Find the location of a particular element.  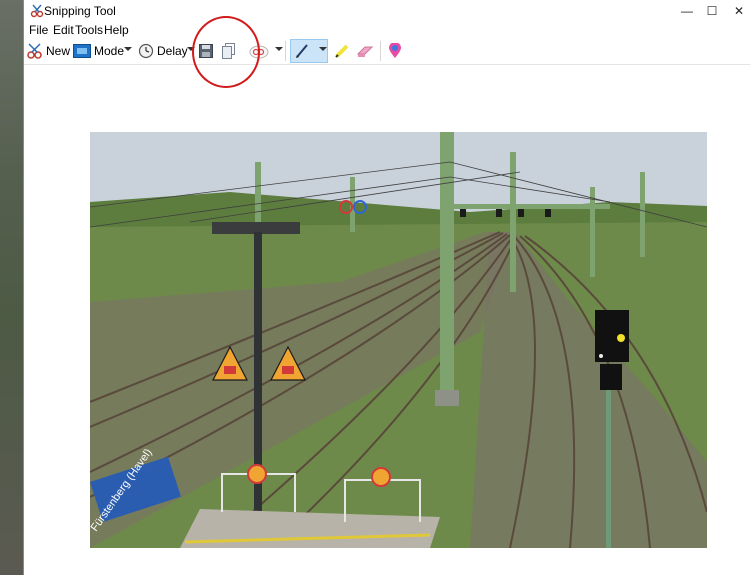

desktop-background is located at coordinates (12, 287).